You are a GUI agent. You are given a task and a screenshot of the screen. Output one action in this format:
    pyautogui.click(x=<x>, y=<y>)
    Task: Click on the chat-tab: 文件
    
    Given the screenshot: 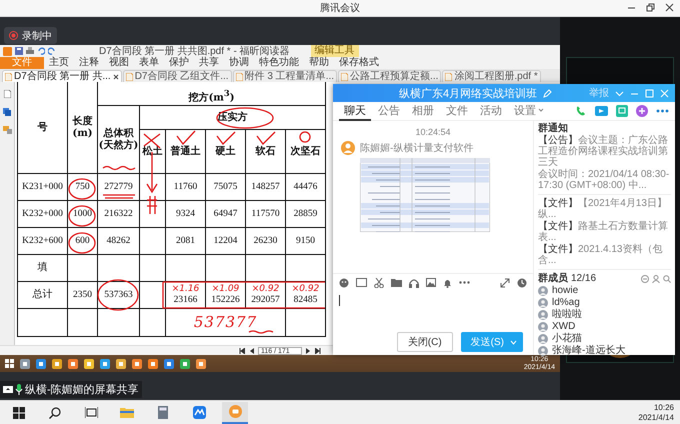 What is the action you would take?
    pyautogui.click(x=457, y=111)
    